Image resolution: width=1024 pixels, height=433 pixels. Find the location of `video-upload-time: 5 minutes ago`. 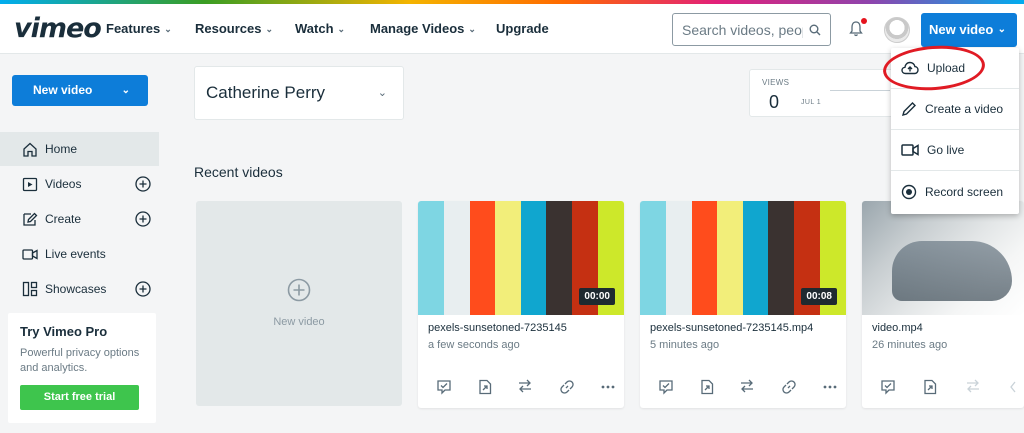

video-upload-time: 5 minutes ago is located at coordinates (685, 345).